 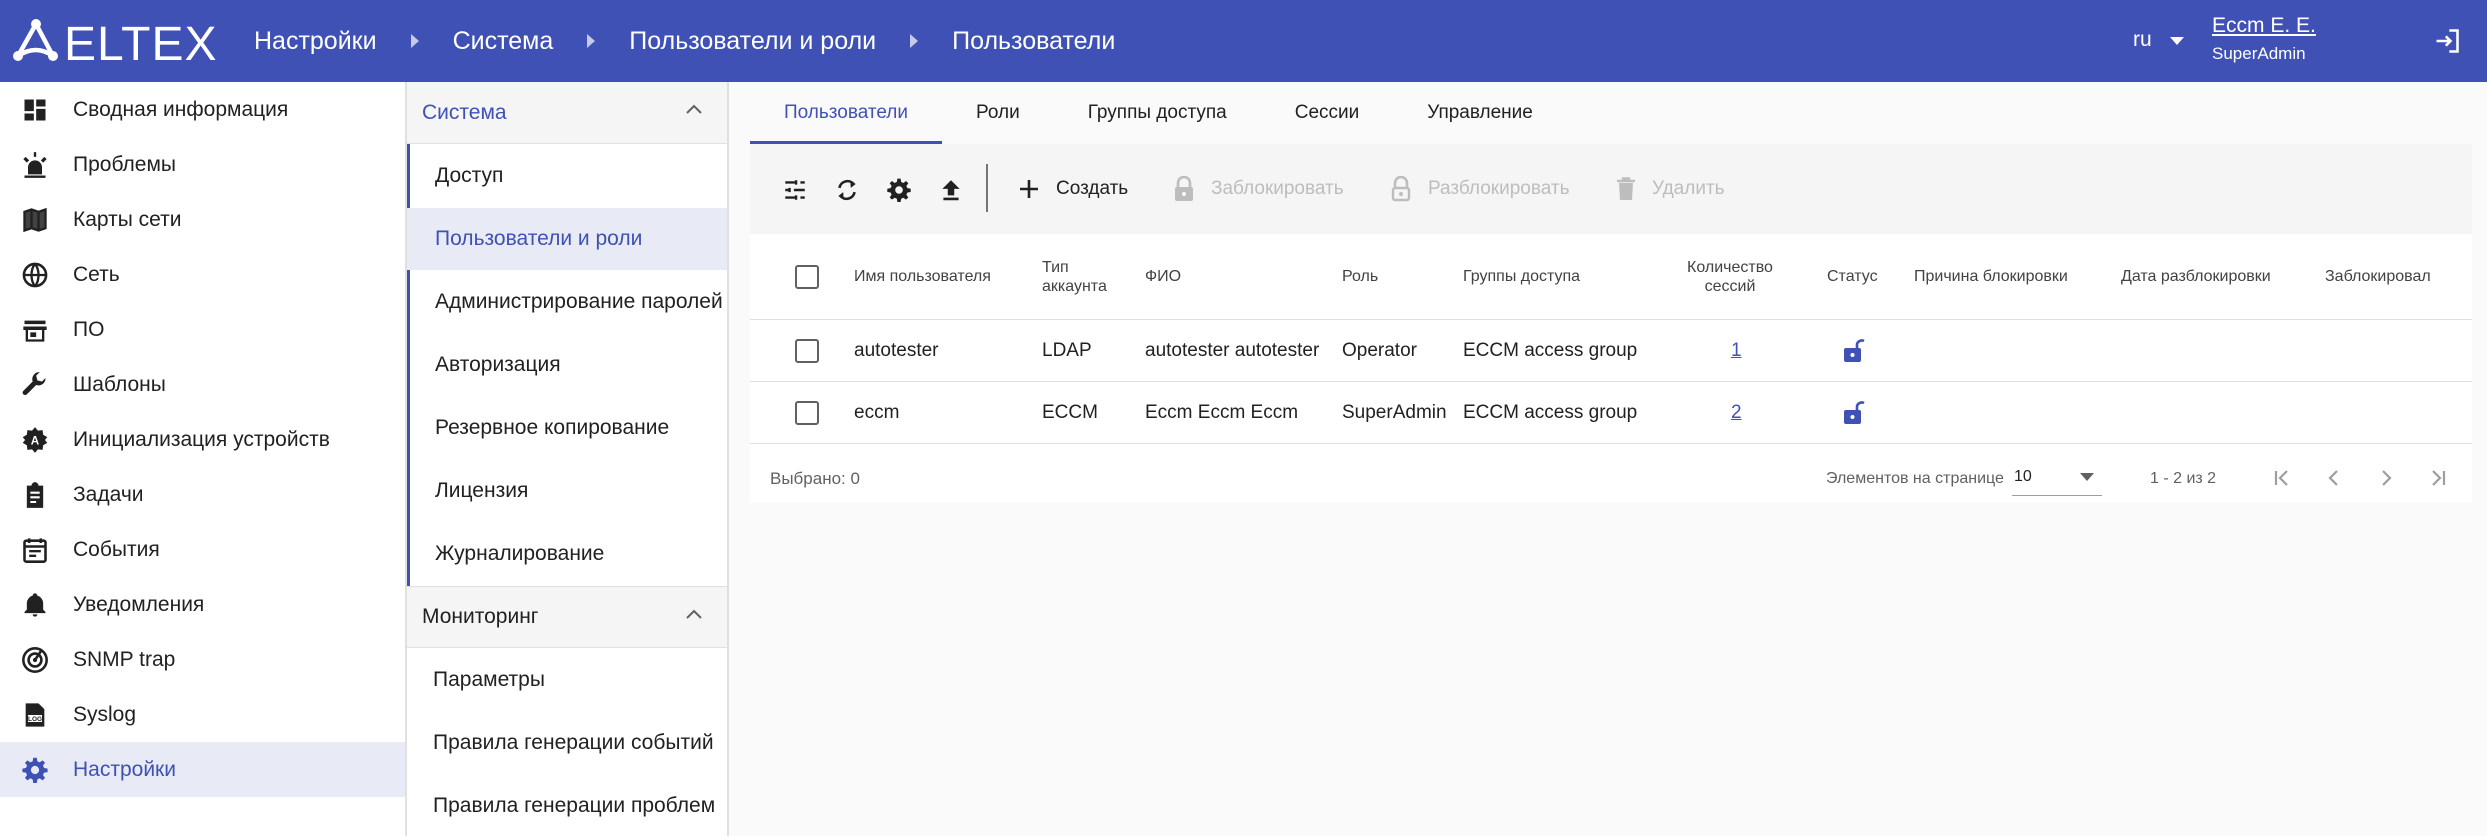 I want to click on column-header-fio: ФИО, so click(x=1163, y=276).